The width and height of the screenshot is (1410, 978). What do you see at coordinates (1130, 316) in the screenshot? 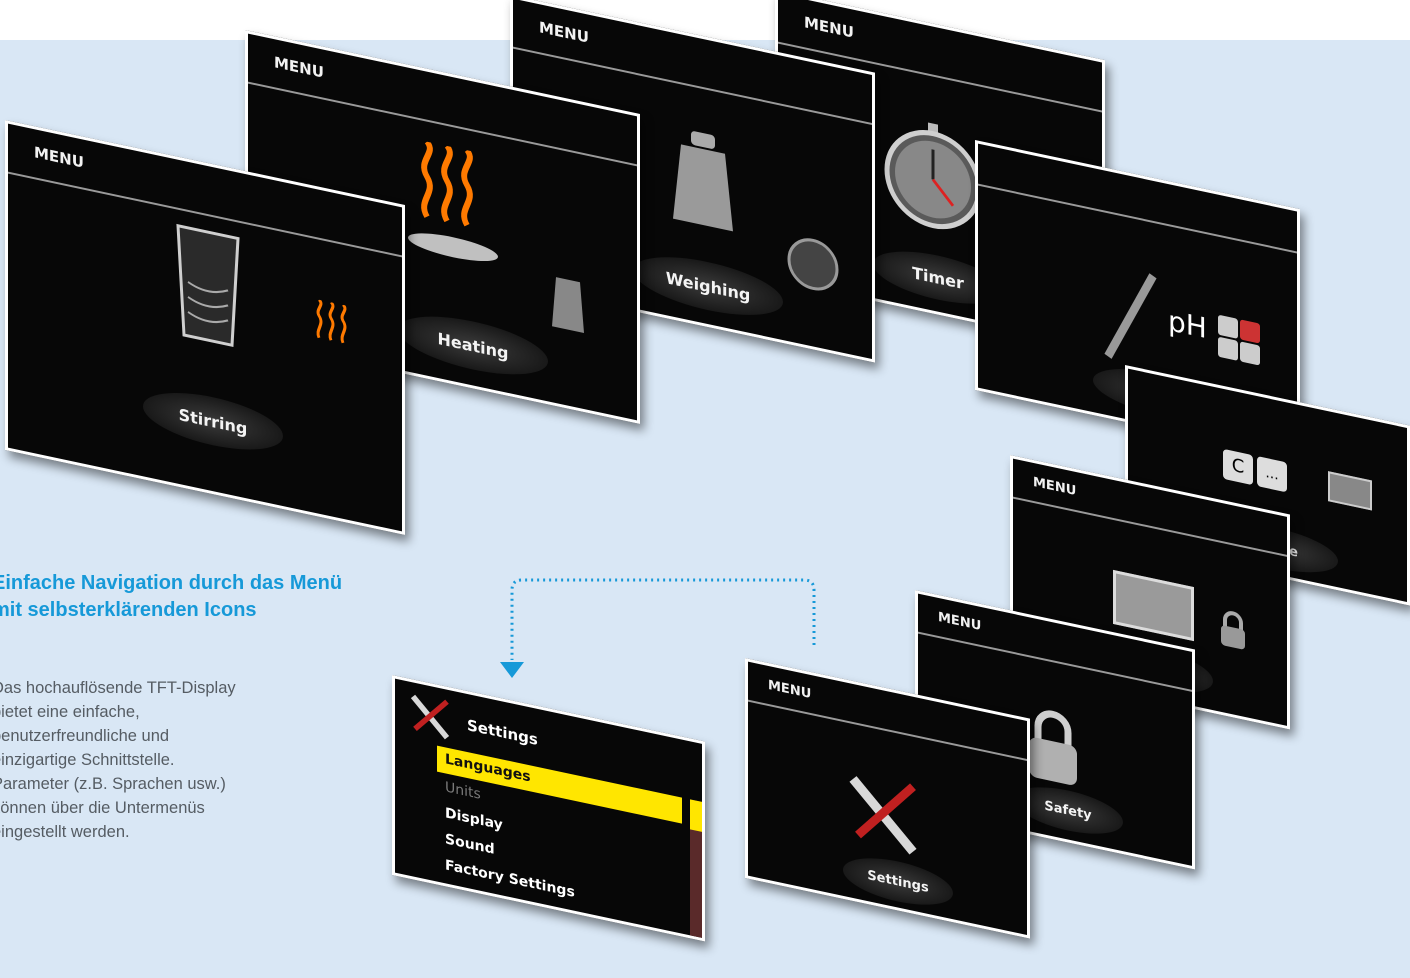
I see `ph-probe-icon` at bounding box center [1130, 316].